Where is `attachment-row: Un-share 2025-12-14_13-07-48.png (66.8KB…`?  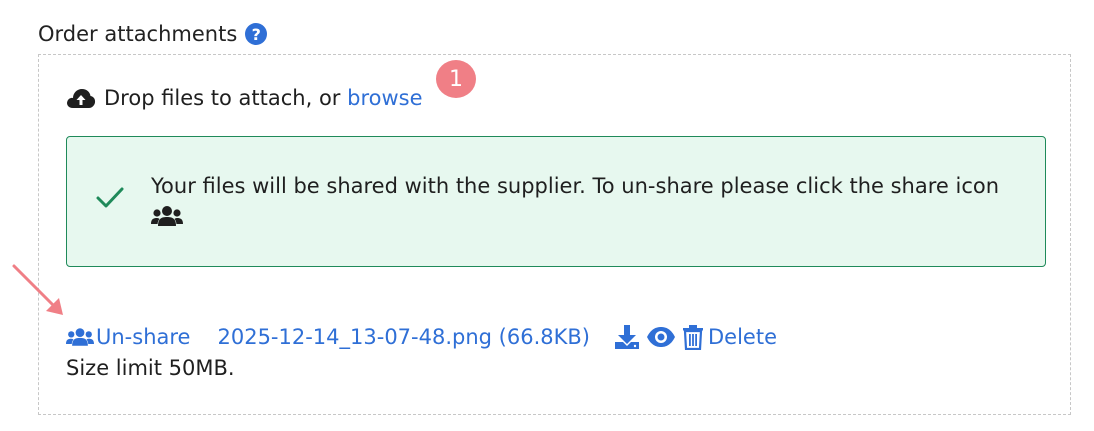 attachment-row: Un-share 2025-12-14_13-07-48.png (66.8KB… is located at coordinates (421, 337).